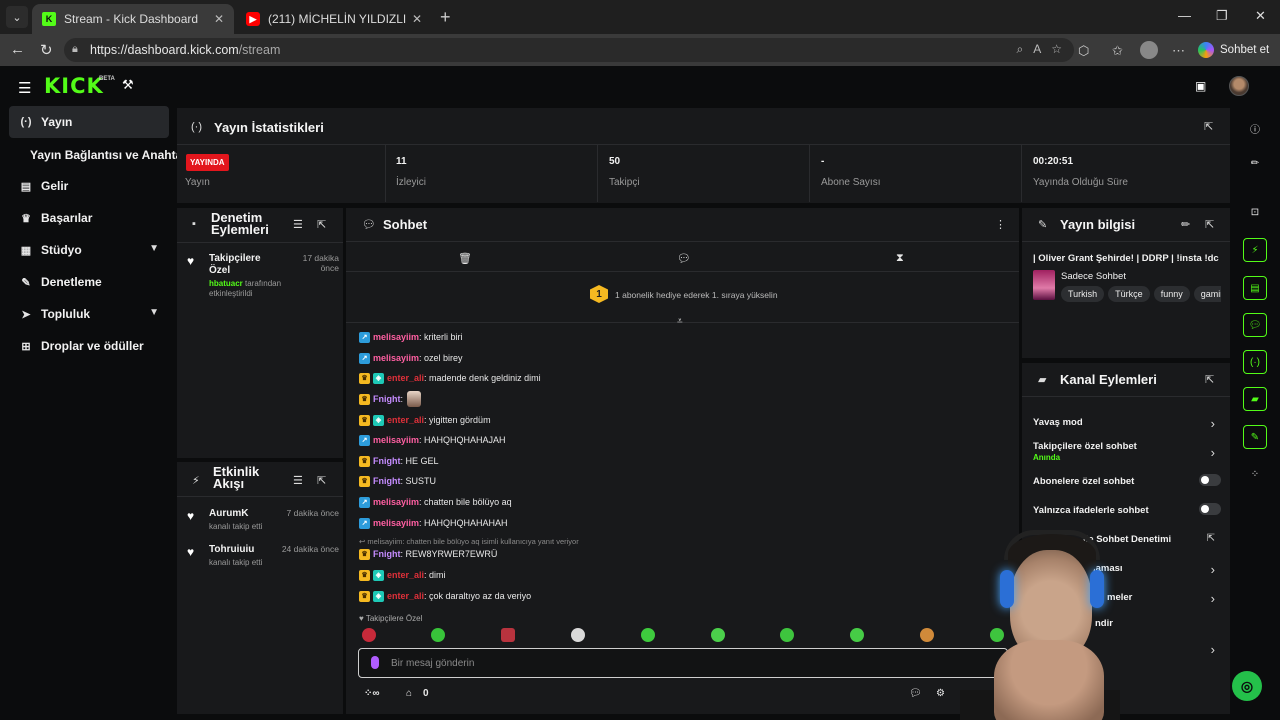 Image resolution: width=1280 pixels, height=720 pixels. I want to click on avatar, so click(1239, 86).